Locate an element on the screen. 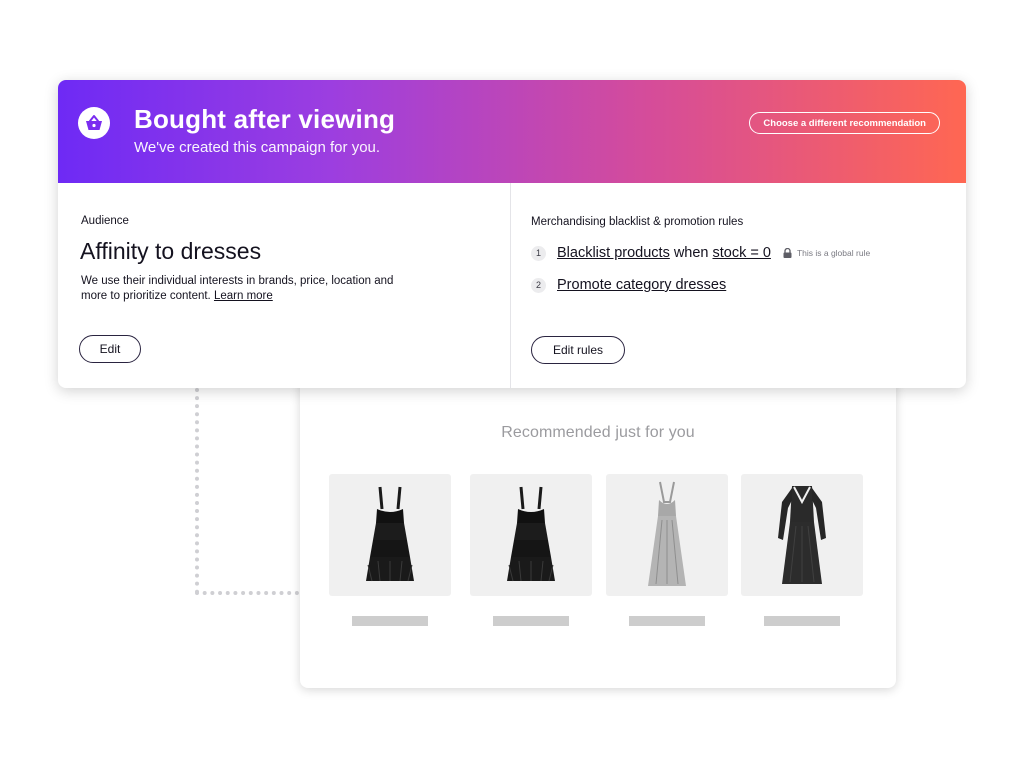  connector-line-vertical is located at coordinates (197, 491).